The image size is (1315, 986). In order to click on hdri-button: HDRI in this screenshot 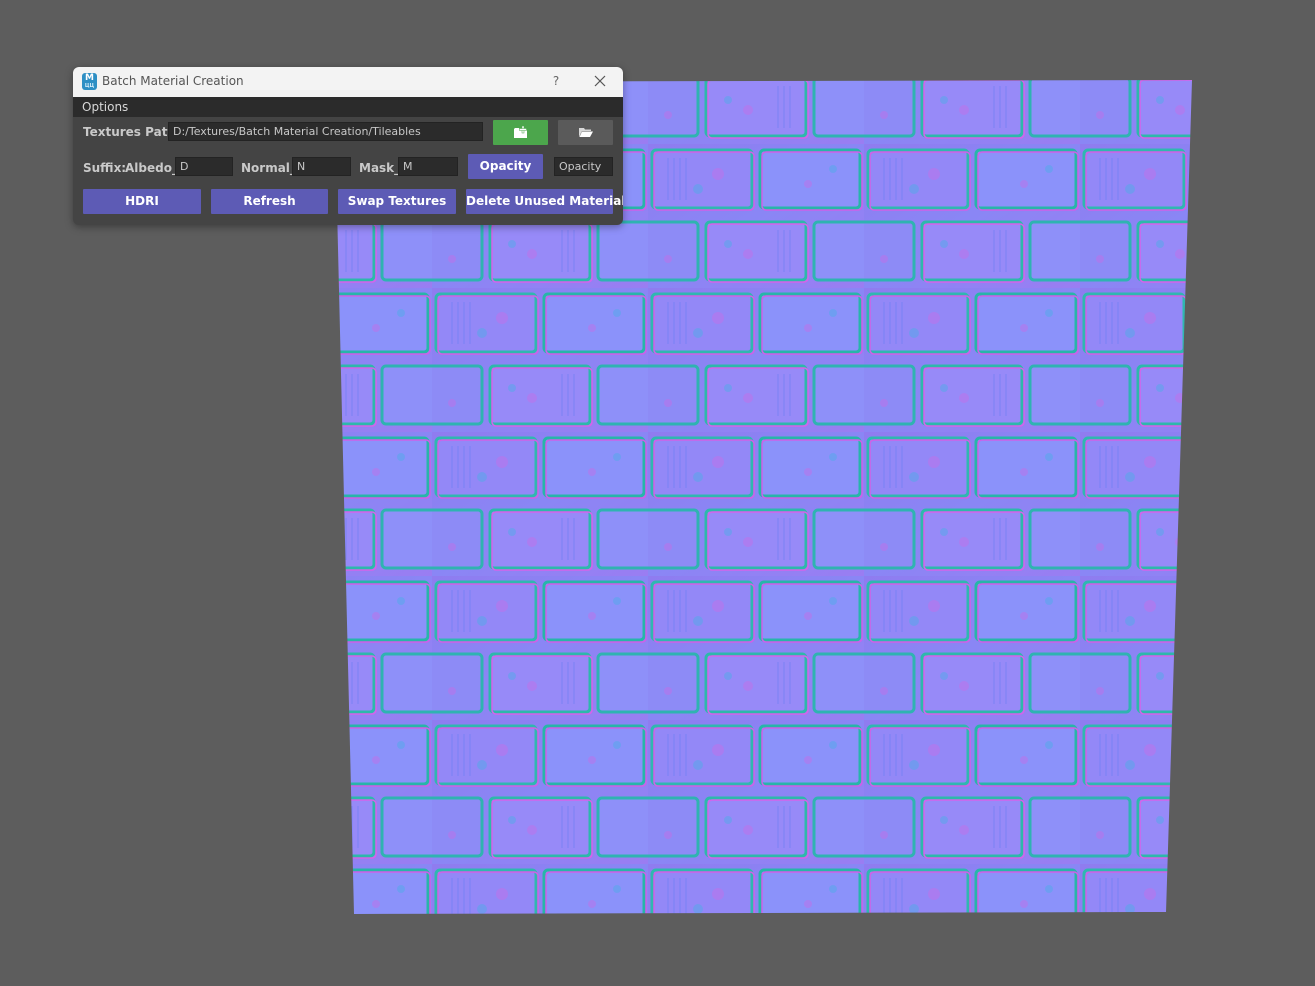, I will do `click(142, 201)`.